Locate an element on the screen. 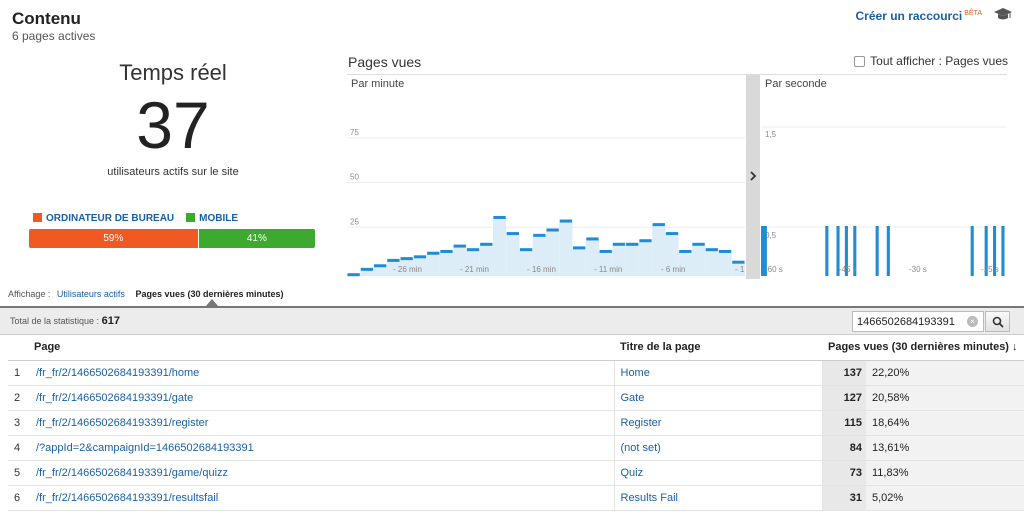  show-all-label: Tout afficher : Pages vues is located at coordinates (939, 61).